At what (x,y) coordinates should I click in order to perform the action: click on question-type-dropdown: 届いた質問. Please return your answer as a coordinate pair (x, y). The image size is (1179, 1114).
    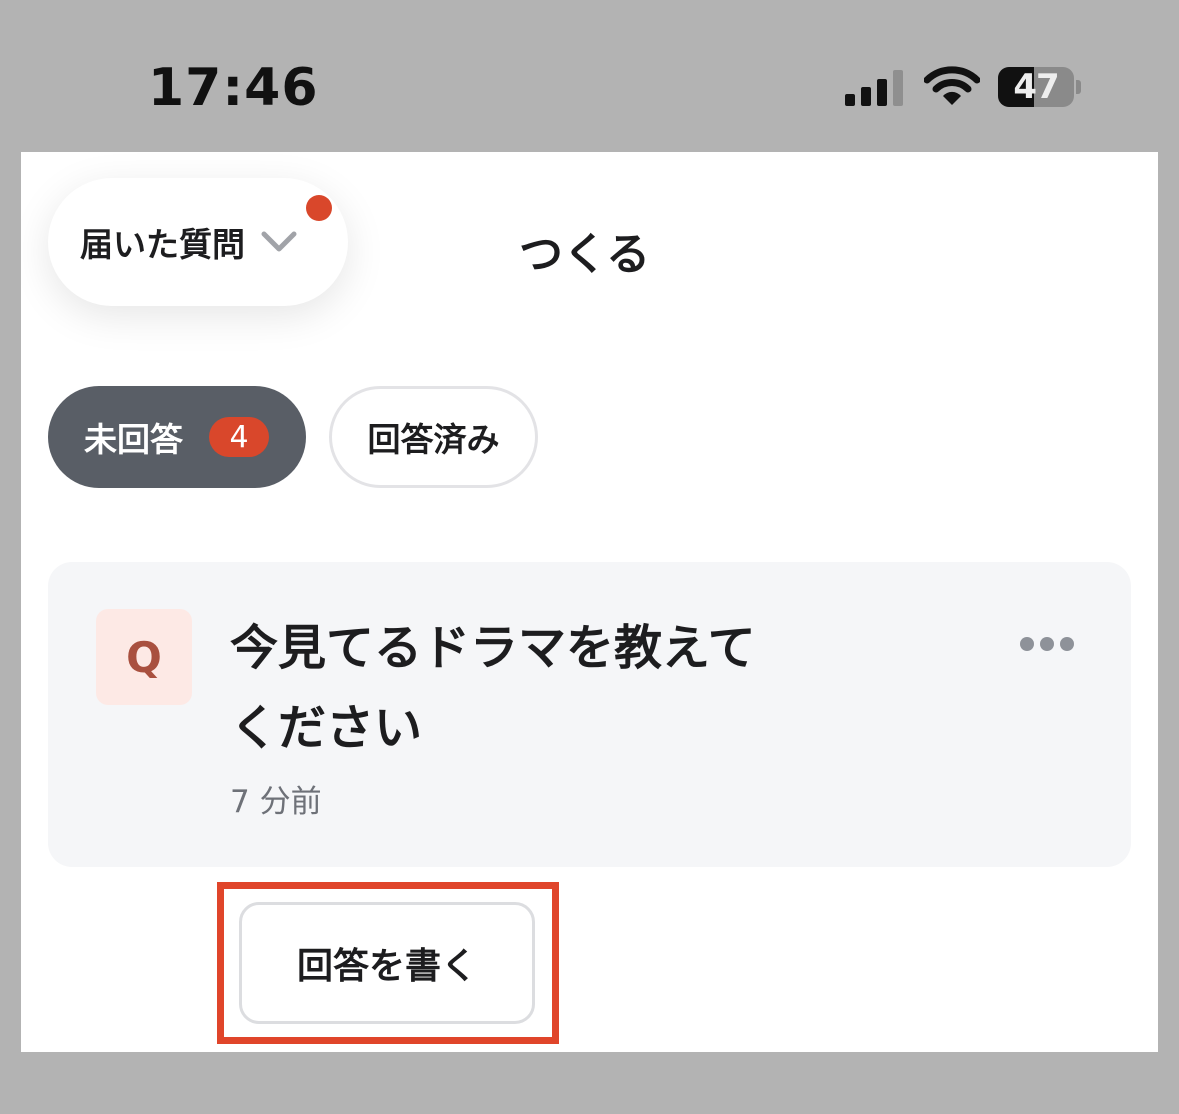
    Looking at the image, I should click on (198, 242).